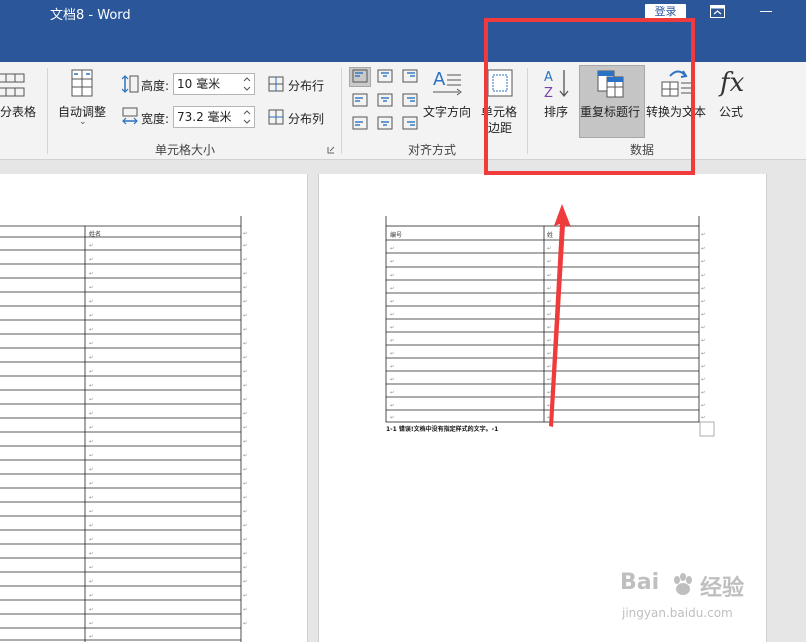 This screenshot has width=806, height=642. Describe the element at coordinates (306, 118) in the screenshot. I see `distribute-cols-label: 分布列` at that location.